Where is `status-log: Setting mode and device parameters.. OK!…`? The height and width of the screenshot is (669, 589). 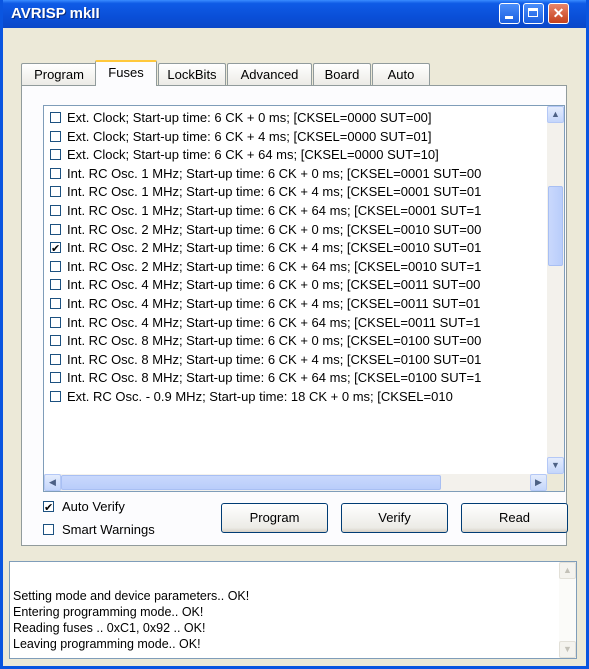 status-log: Setting mode and device parameters.. OK!… is located at coordinates (293, 610).